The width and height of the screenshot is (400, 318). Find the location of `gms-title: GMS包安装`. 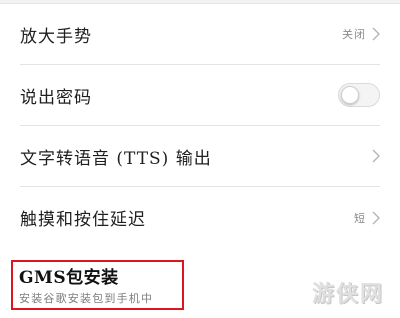

gms-title: GMS包安装 is located at coordinates (69, 278).